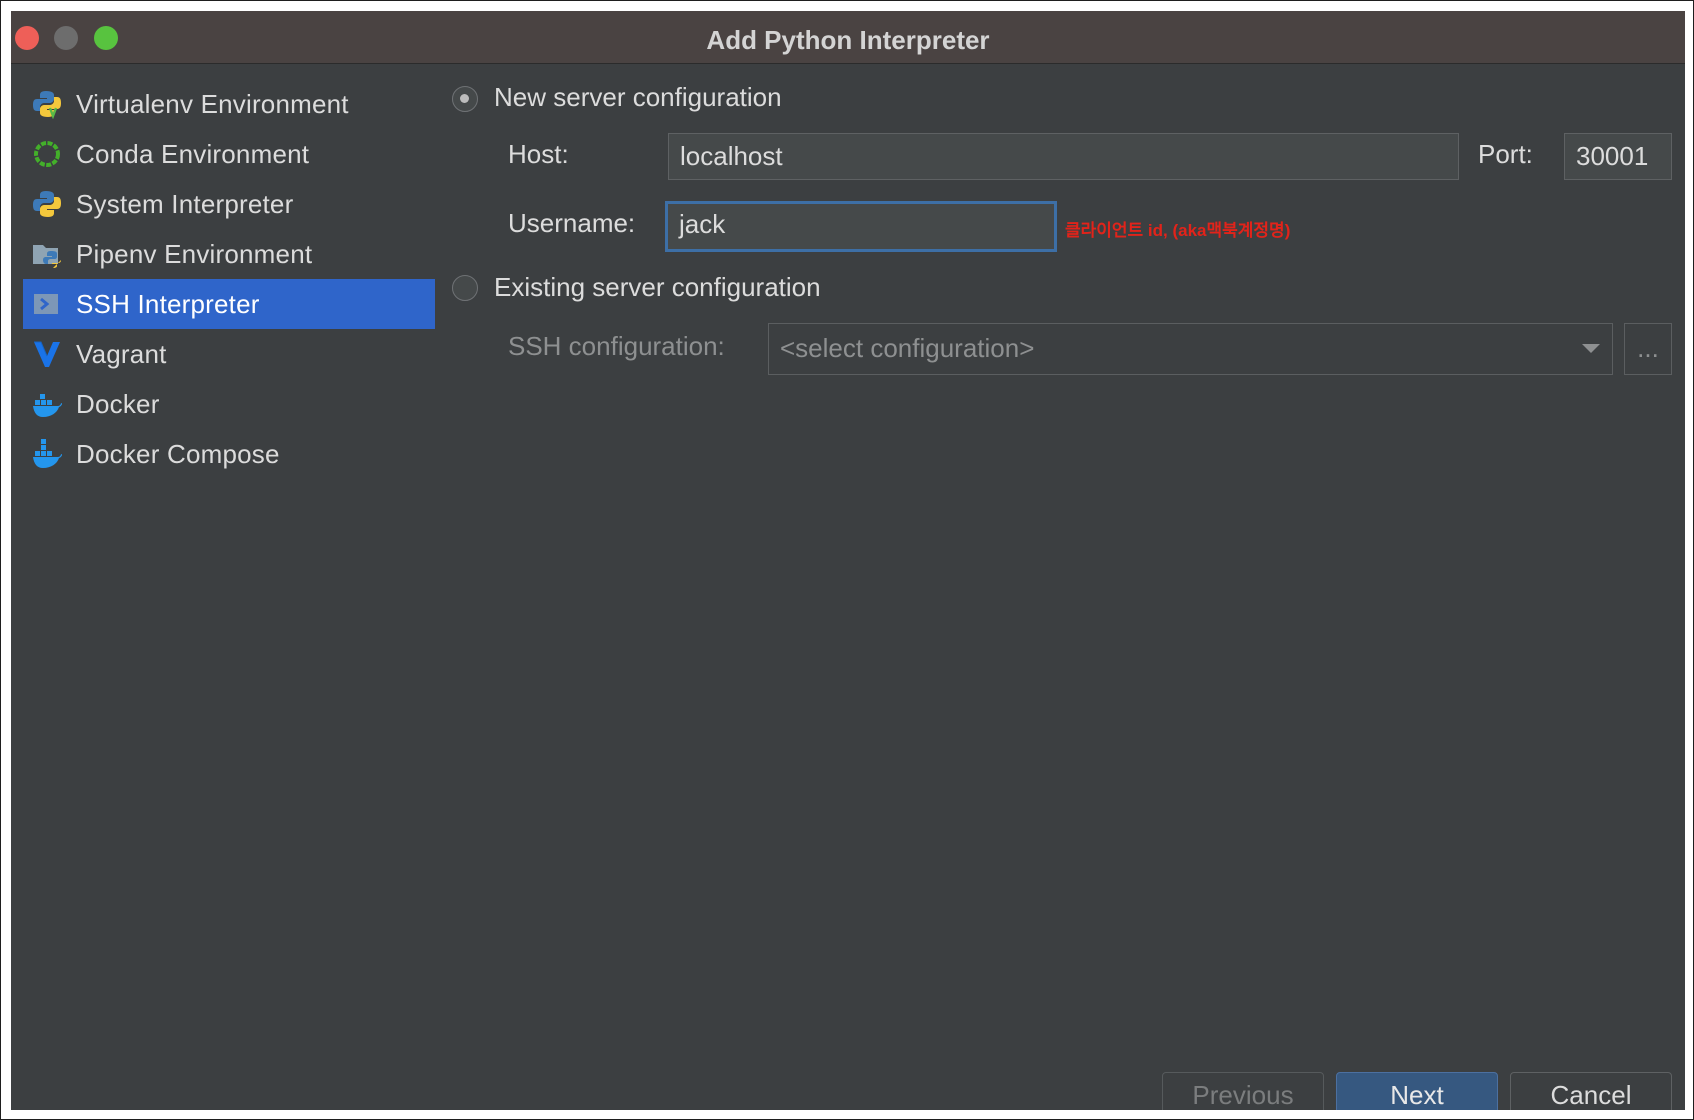 This screenshot has height=1120, width=1694. What do you see at coordinates (168, 304) in the screenshot?
I see `sidebar-item-label: SSH Interpreter` at bounding box center [168, 304].